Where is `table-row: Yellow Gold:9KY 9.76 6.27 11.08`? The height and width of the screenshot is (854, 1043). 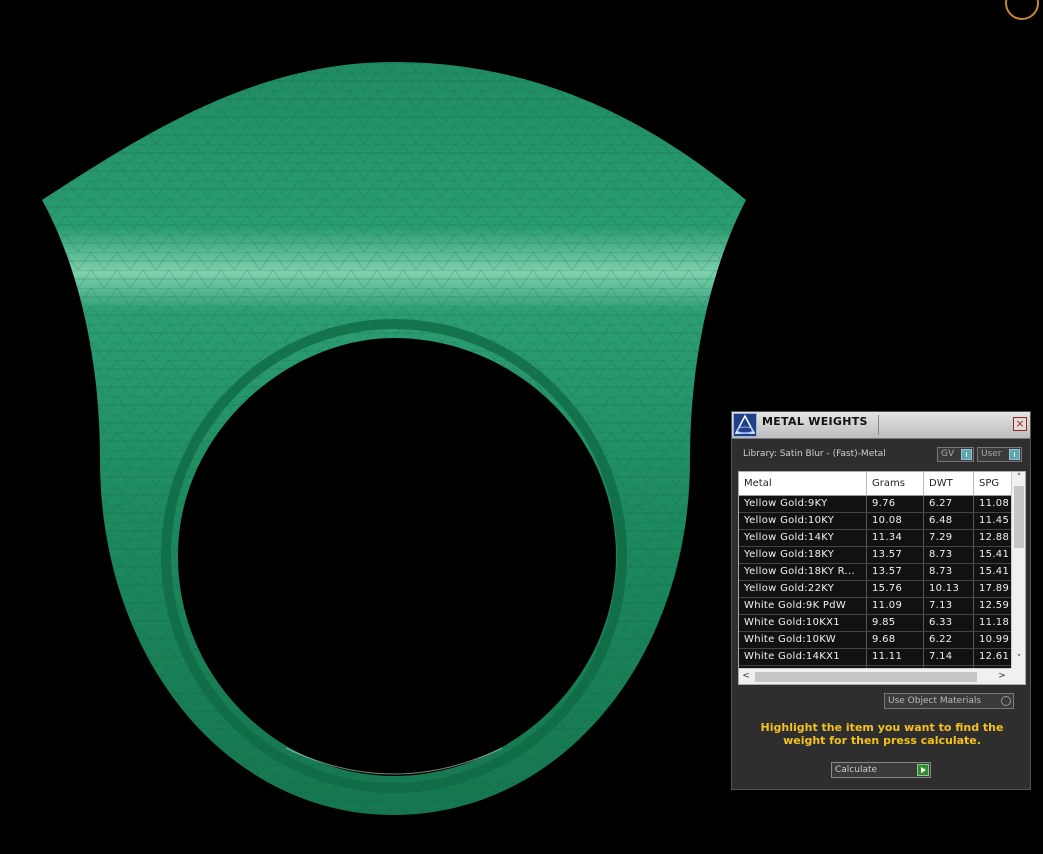 table-row: Yellow Gold:9KY 9.76 6.27 11.08 is located at coordinates (876, 504).